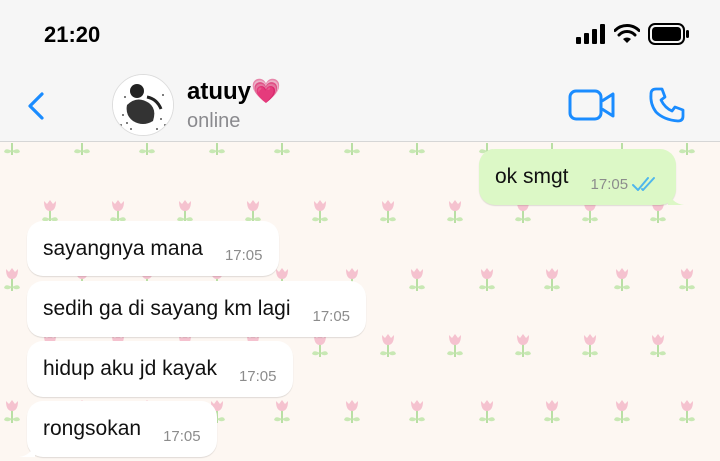 The width and height of the screenshot is (720, 461). I want to click on avatar-image, so click(143, 105).